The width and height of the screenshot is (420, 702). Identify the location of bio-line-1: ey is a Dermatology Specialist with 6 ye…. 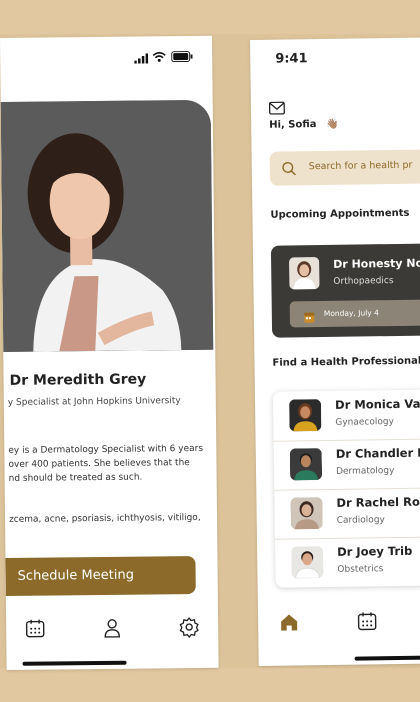
(106, 449).